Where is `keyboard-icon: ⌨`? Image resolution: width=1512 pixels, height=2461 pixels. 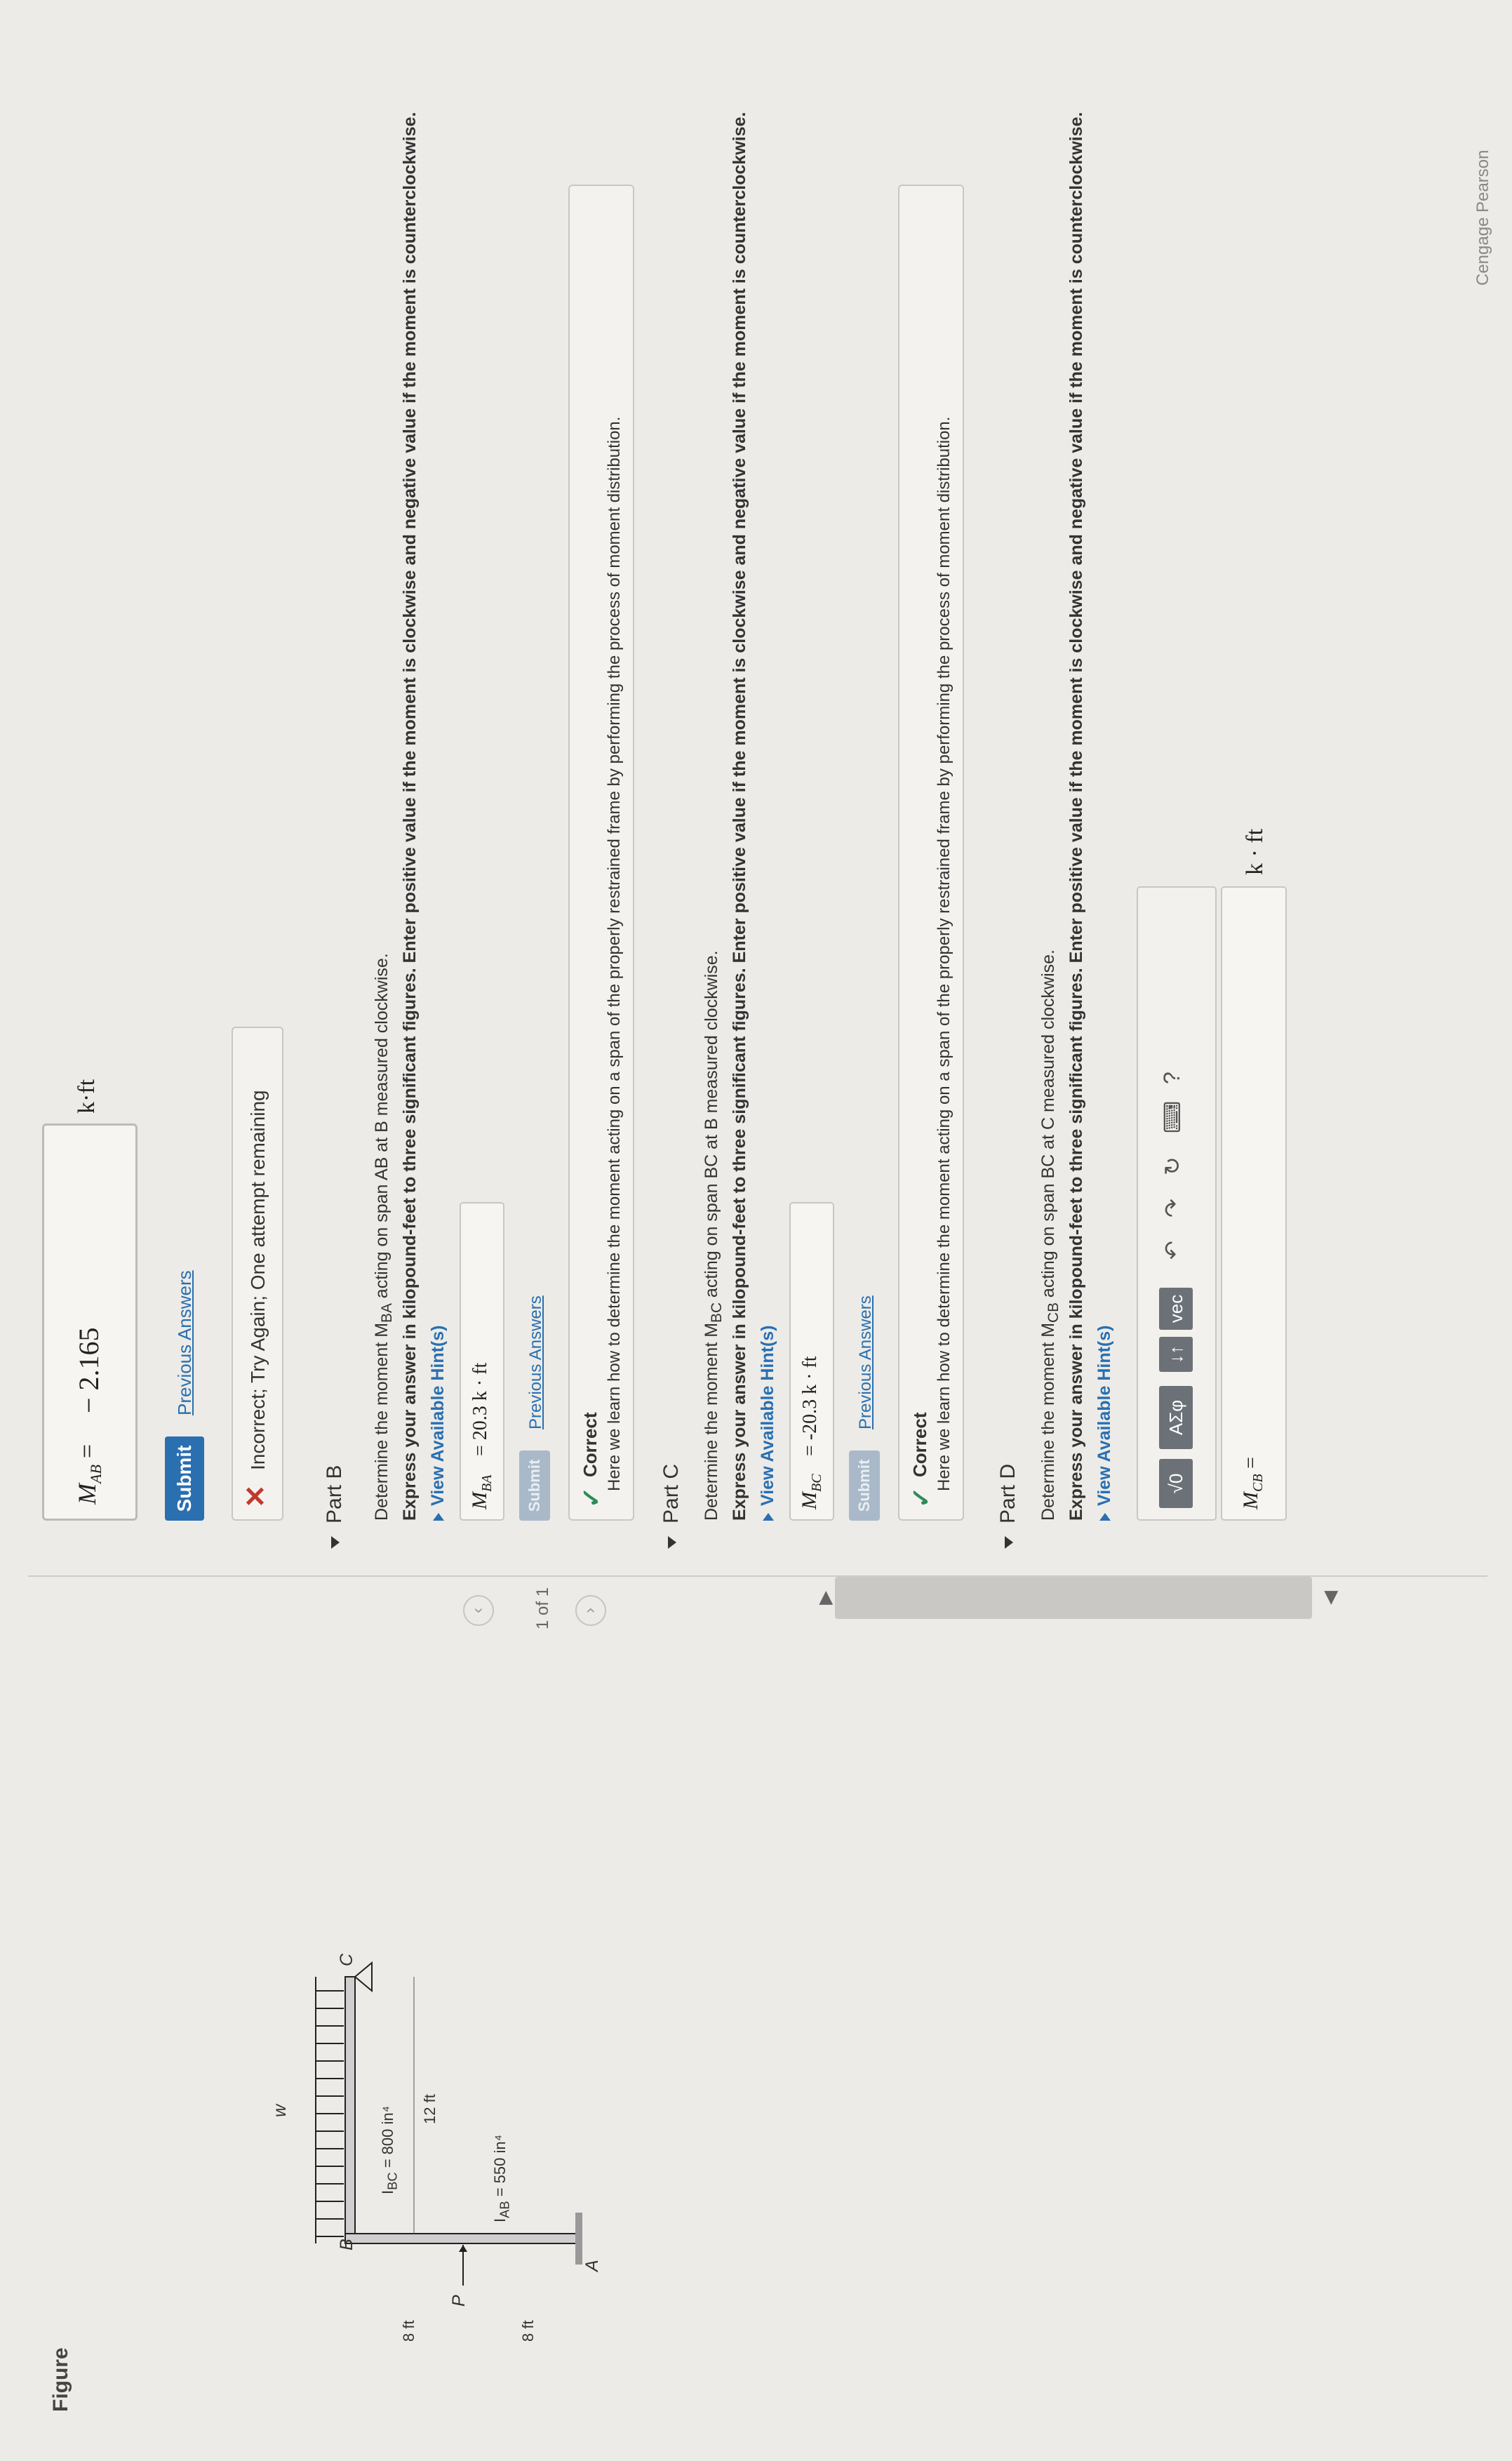
keyboard-icon: ⌨ is located at coordinates (1172, 1117).